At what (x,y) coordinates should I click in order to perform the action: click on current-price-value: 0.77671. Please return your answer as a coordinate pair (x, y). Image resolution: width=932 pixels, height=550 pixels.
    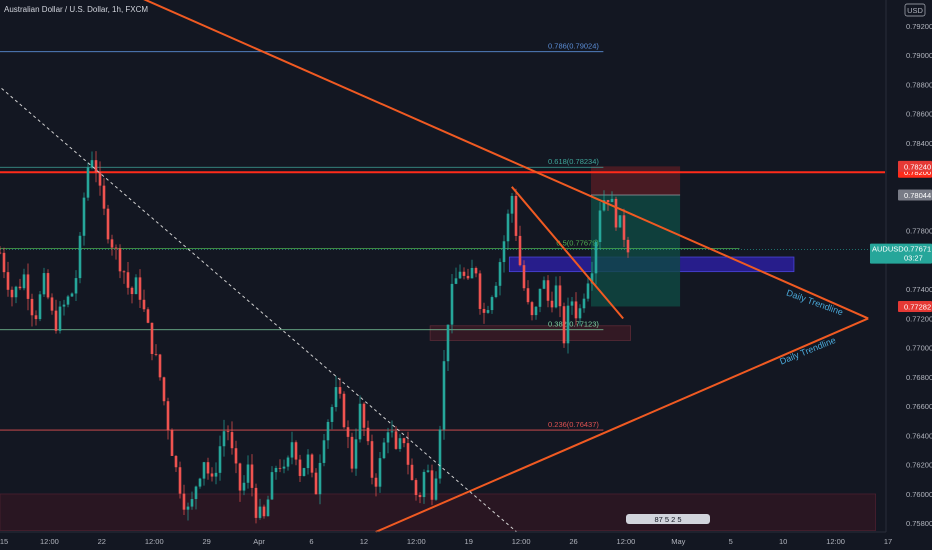
    Looking at the image, I should click on (917, 249).